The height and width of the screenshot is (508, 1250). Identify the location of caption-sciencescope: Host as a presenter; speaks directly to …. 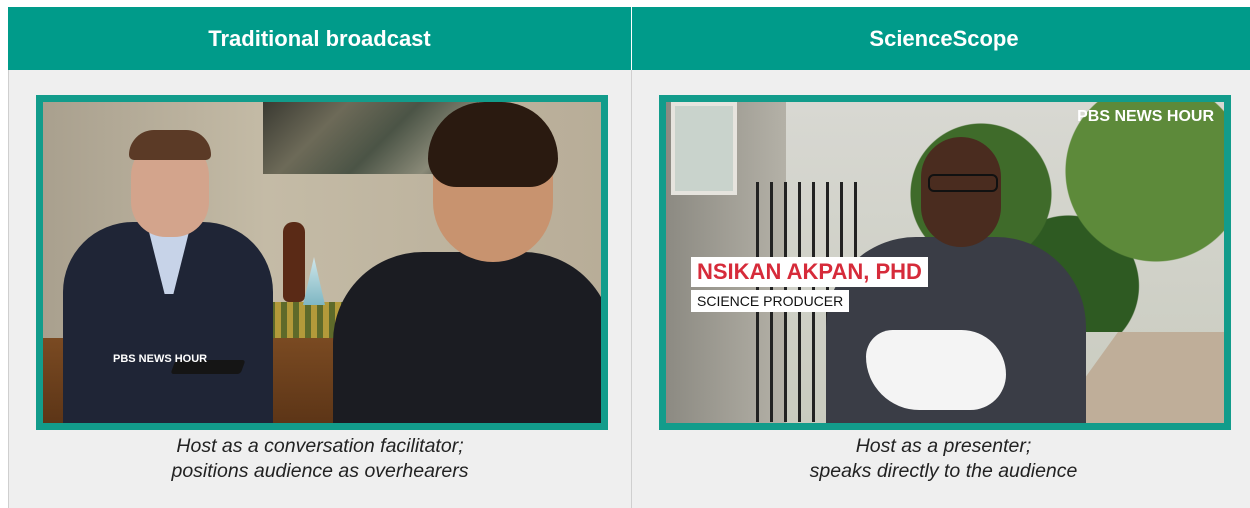
(943, 458).